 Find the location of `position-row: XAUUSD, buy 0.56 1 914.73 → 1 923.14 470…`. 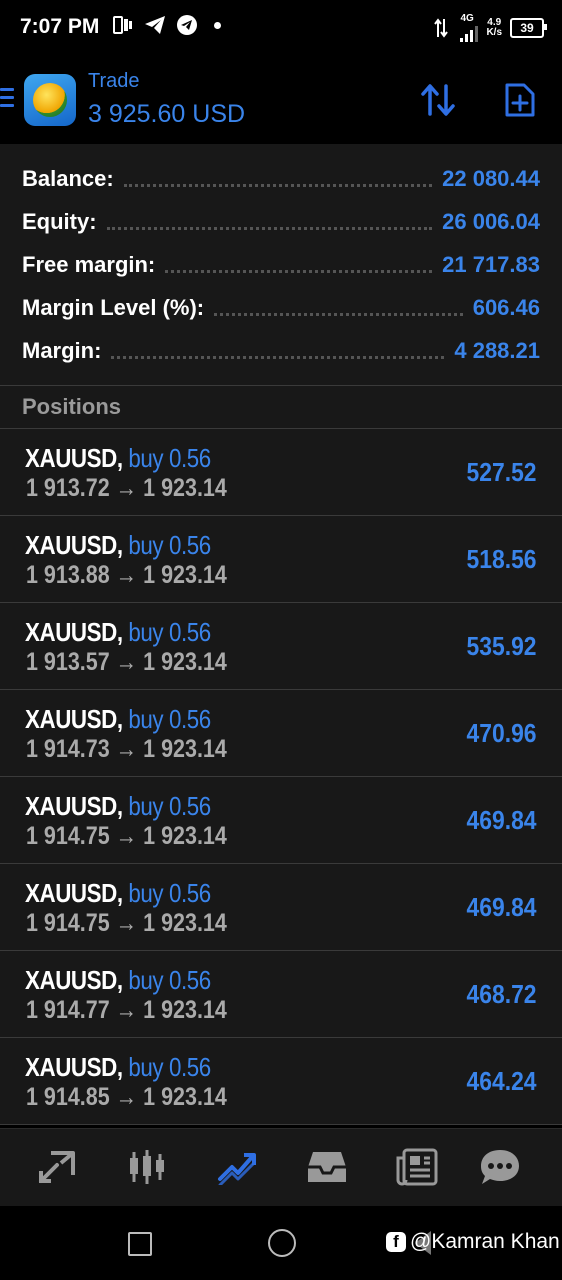

position-row: XAUUSD, buy 0.56 1 914.73 → 1 923.14 470… is located at coordinates (281, 733).